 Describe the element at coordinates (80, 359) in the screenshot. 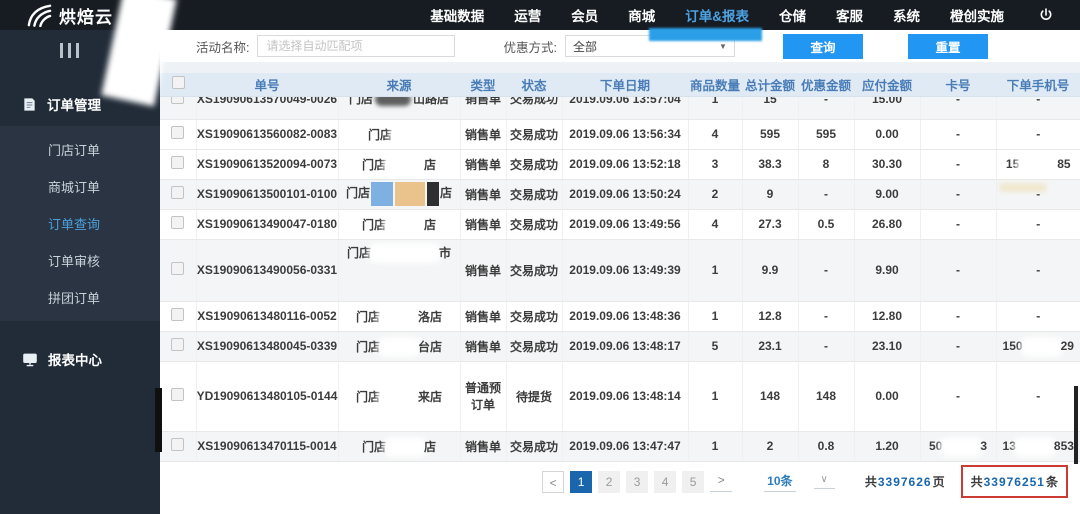

I see `sidebar-section-report-center: 报表中心` at that location.